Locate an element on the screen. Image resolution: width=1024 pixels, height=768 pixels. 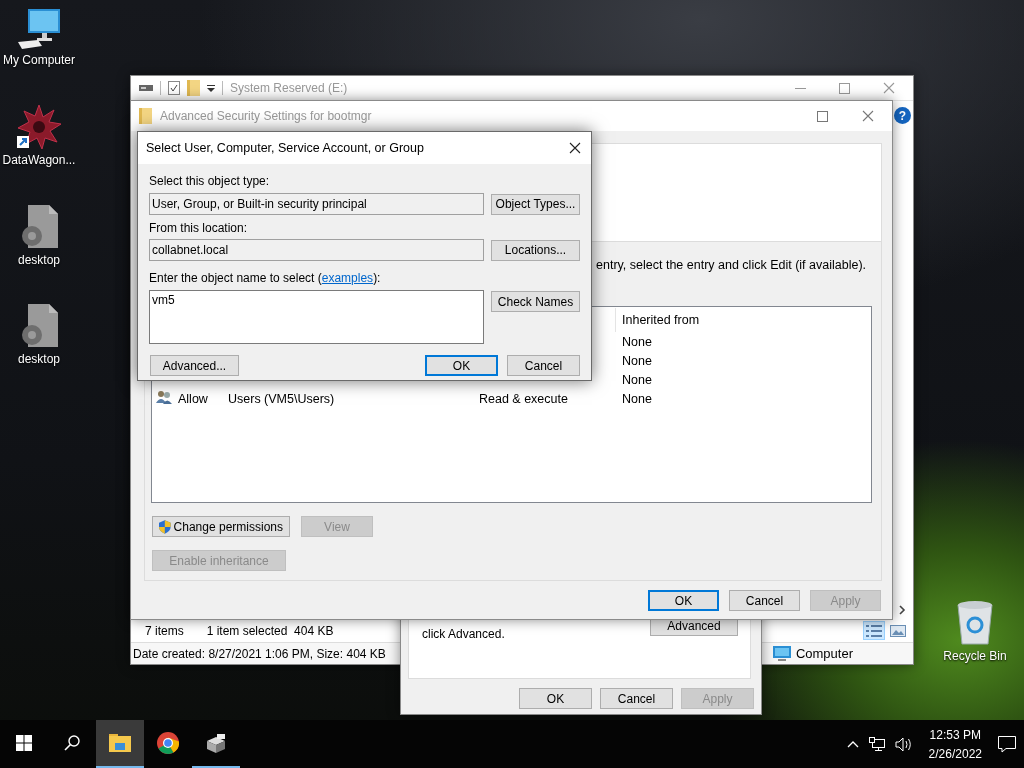
close-button is located at coordinates (575, 148).